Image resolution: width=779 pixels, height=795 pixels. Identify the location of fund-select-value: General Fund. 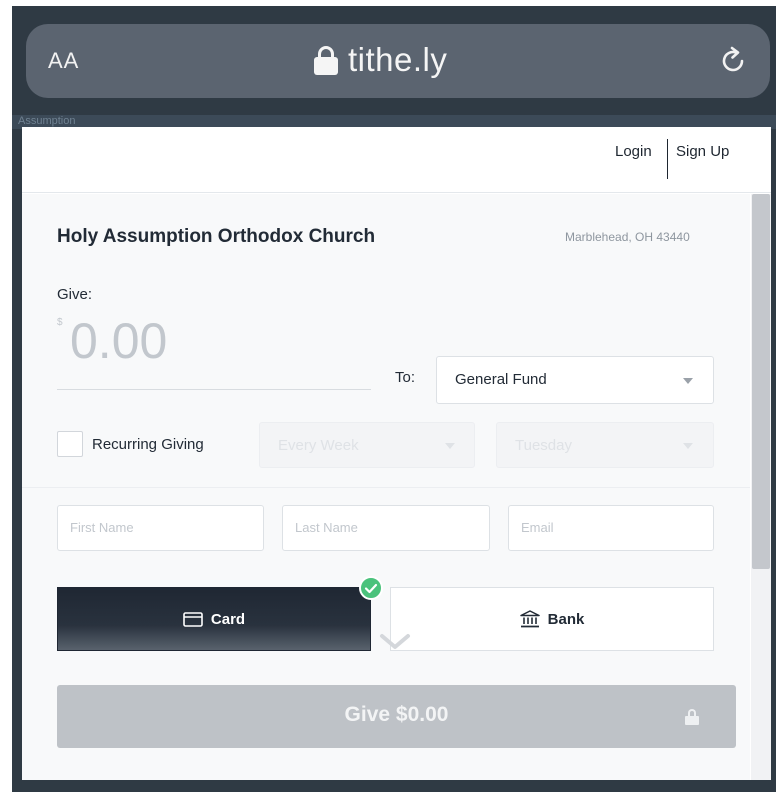
(501, 379).